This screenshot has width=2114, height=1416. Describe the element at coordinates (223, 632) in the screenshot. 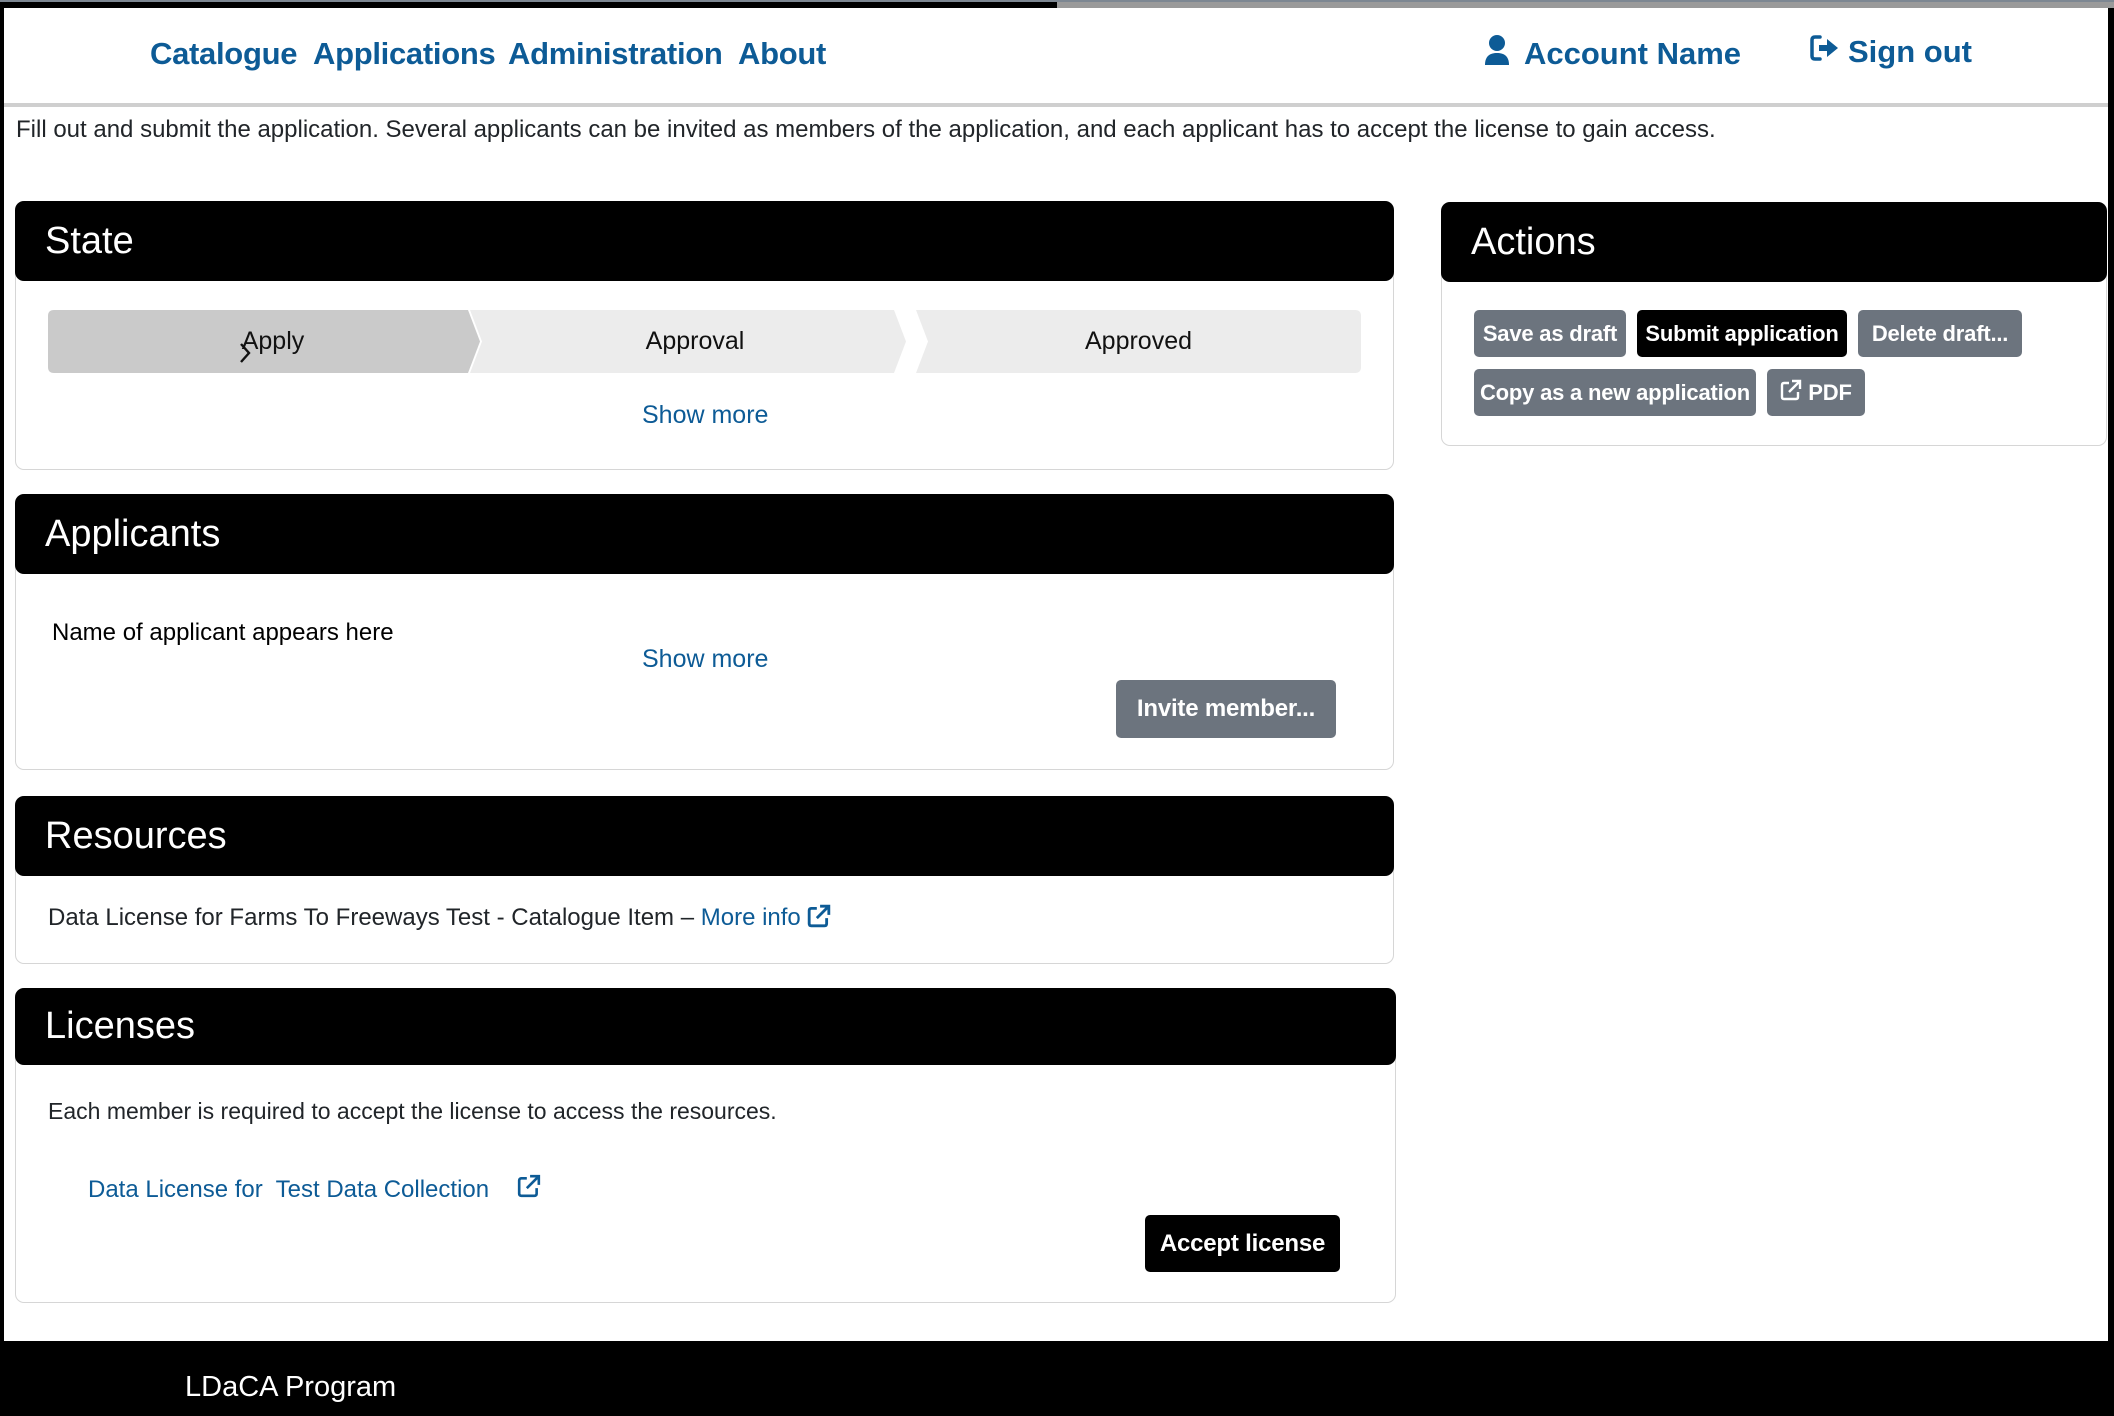

I see `applicant-name: Name of applicant appears here` at that location.